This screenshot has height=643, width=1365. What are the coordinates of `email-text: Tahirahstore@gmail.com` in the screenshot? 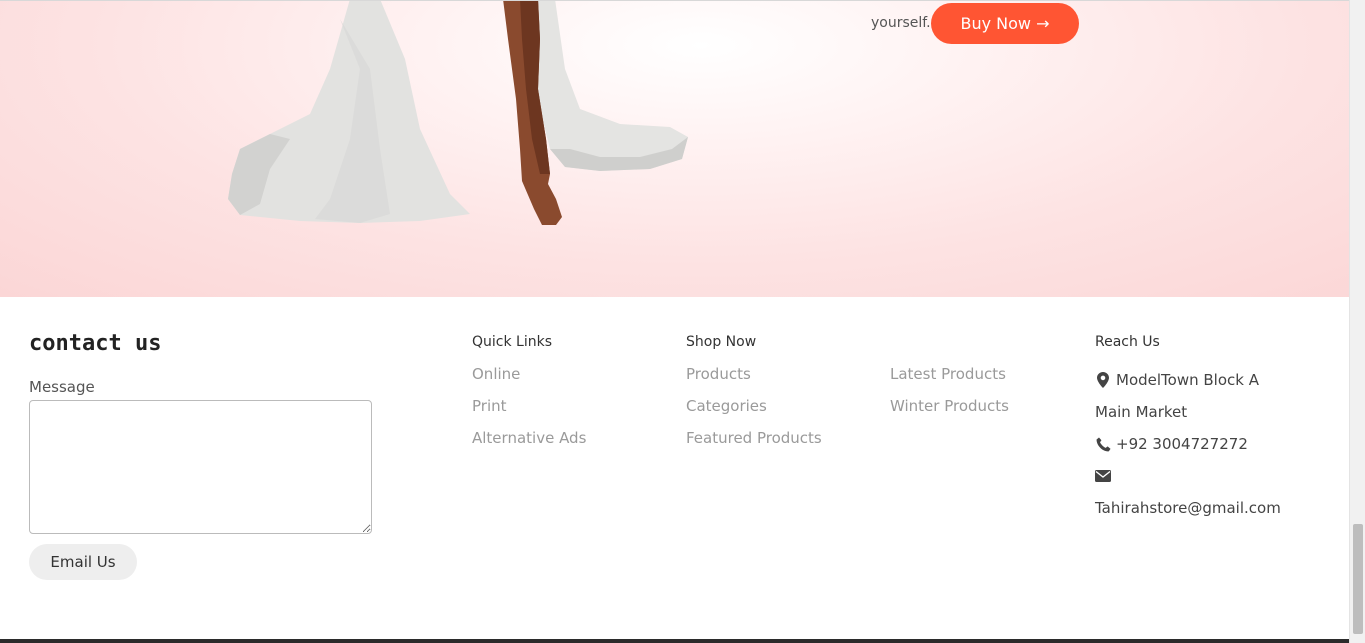 It's located at (1188, 508).